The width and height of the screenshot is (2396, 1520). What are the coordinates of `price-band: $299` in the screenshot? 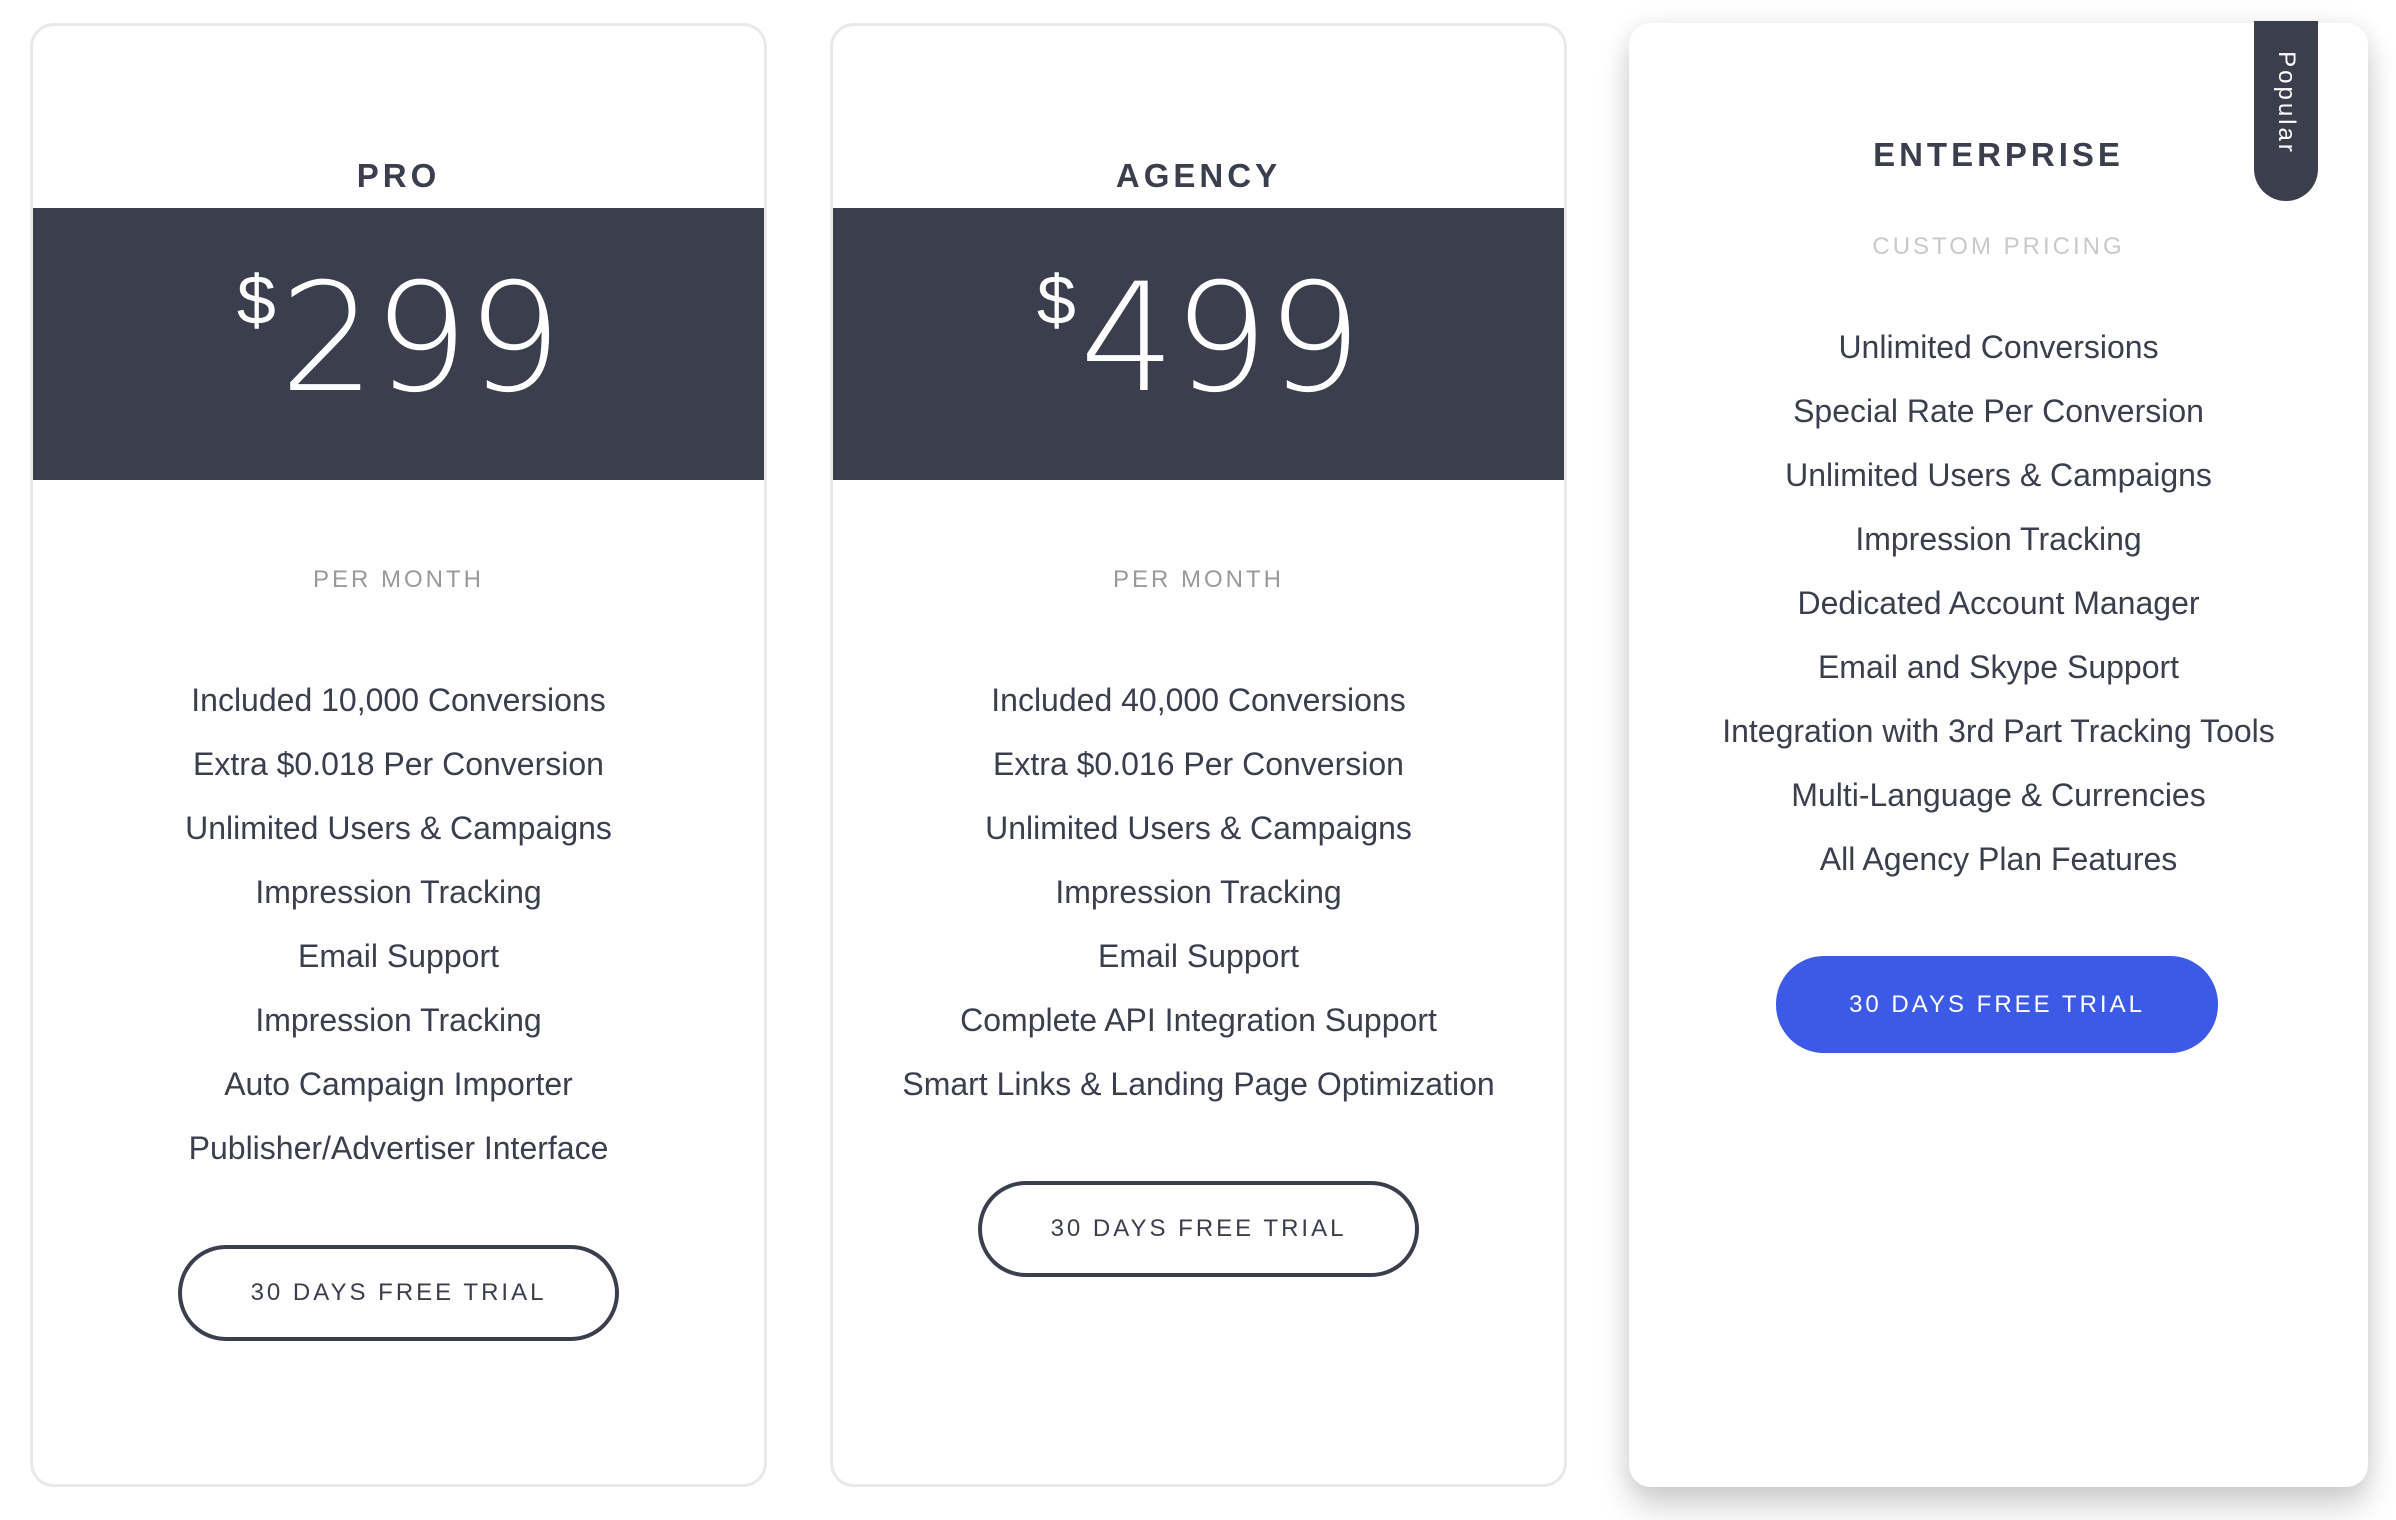 It's located at (398, 344).